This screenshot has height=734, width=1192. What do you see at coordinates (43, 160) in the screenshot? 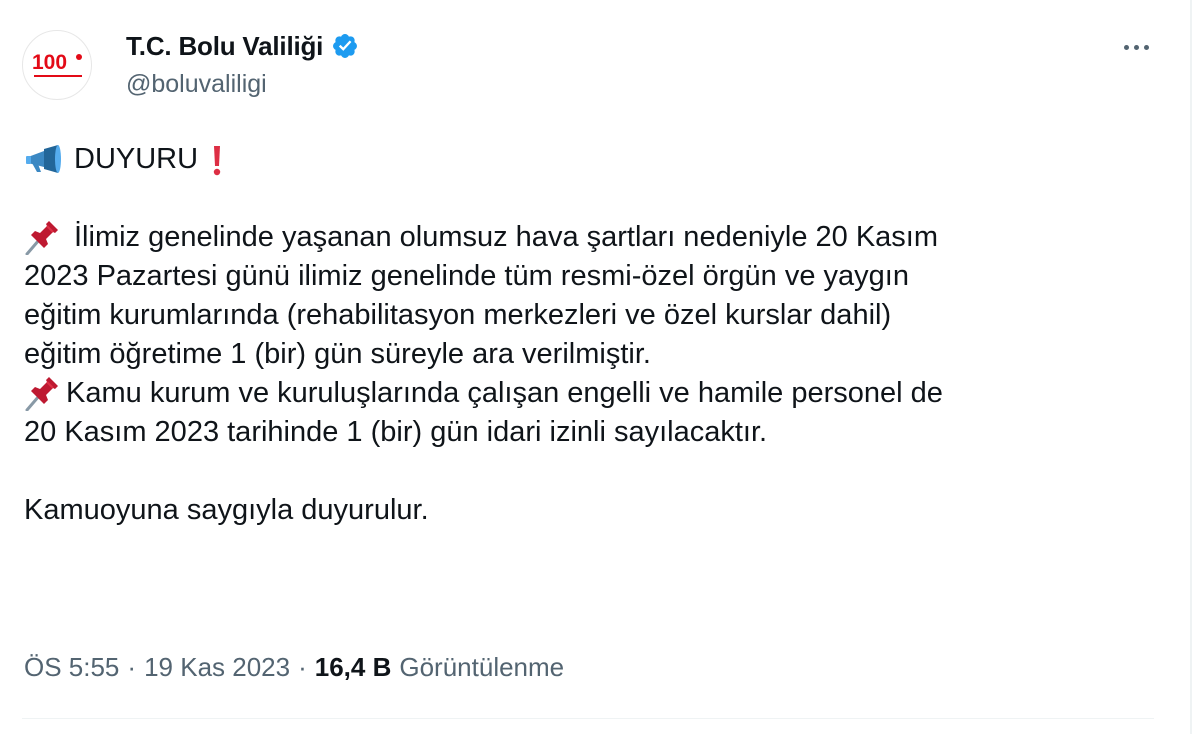
I see `megaphone-icon` at bounding box center [43, 160].